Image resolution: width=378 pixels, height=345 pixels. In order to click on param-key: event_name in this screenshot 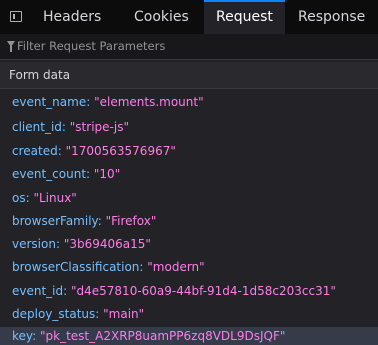, I will do `click(49, 102)`.